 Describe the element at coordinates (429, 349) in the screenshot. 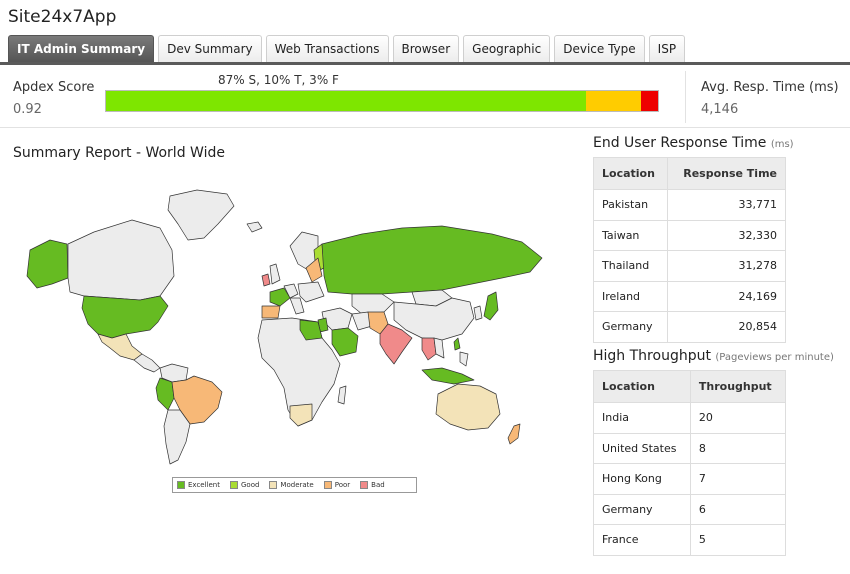

I see `country-thailand` at that location.